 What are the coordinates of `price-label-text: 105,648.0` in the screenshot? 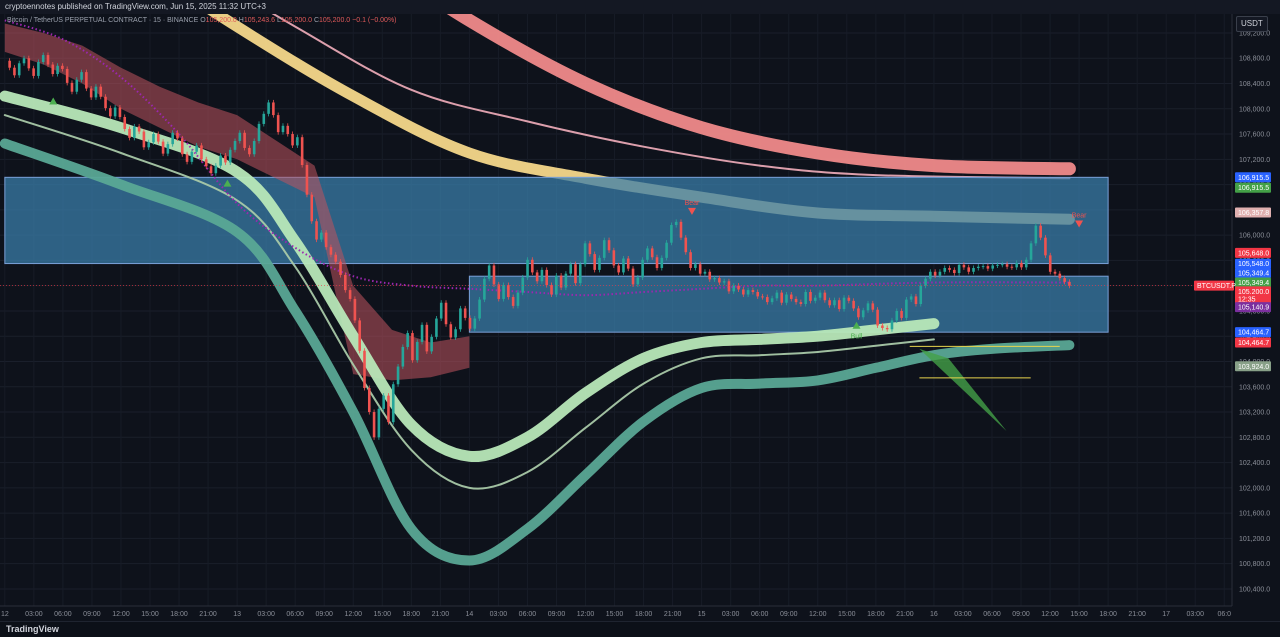 It's located at (1253, 253).